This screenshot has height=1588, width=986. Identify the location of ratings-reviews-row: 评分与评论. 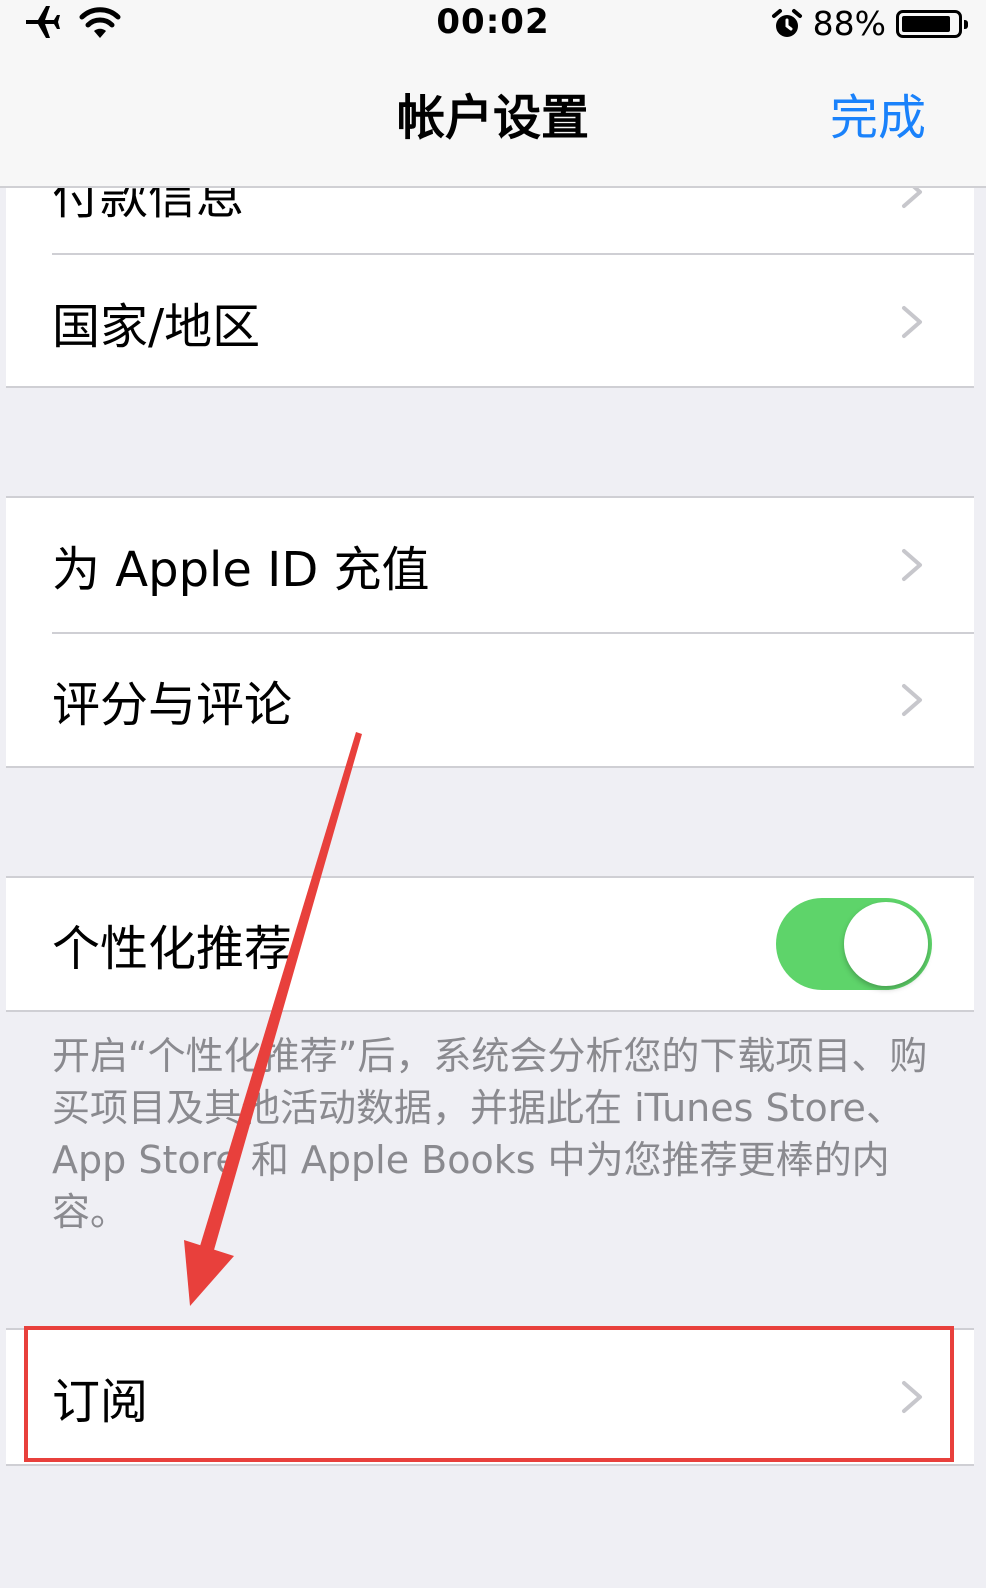
(490, 700).